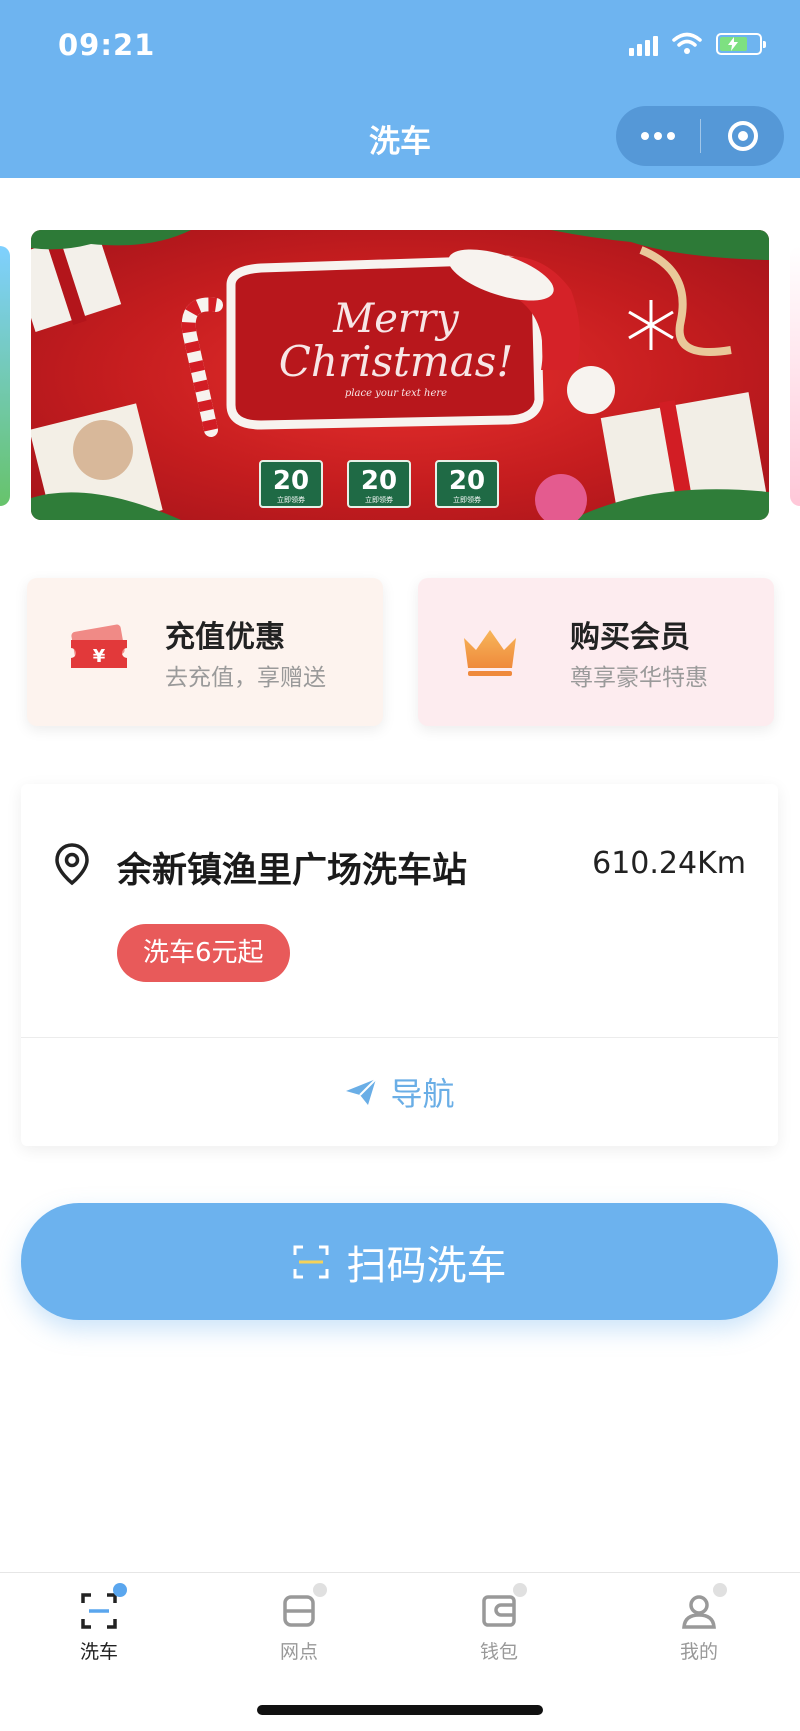 This screenshot has height=1731, width=800. Describe the element at coordinates (72, 864) in the screenshot. I see `location-pin-icon` at that location.